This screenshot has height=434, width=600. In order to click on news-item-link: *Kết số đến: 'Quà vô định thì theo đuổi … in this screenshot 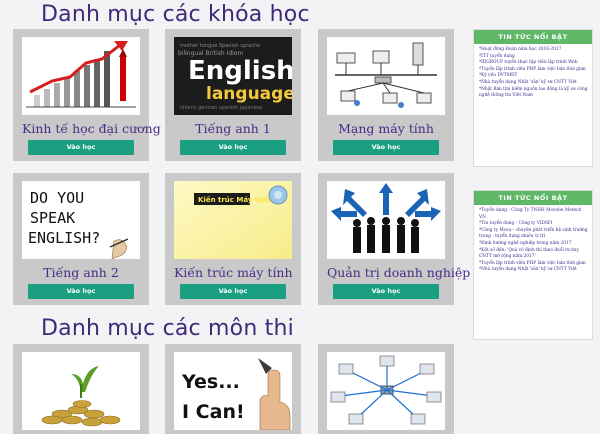, I will do `click(533, 254)`.